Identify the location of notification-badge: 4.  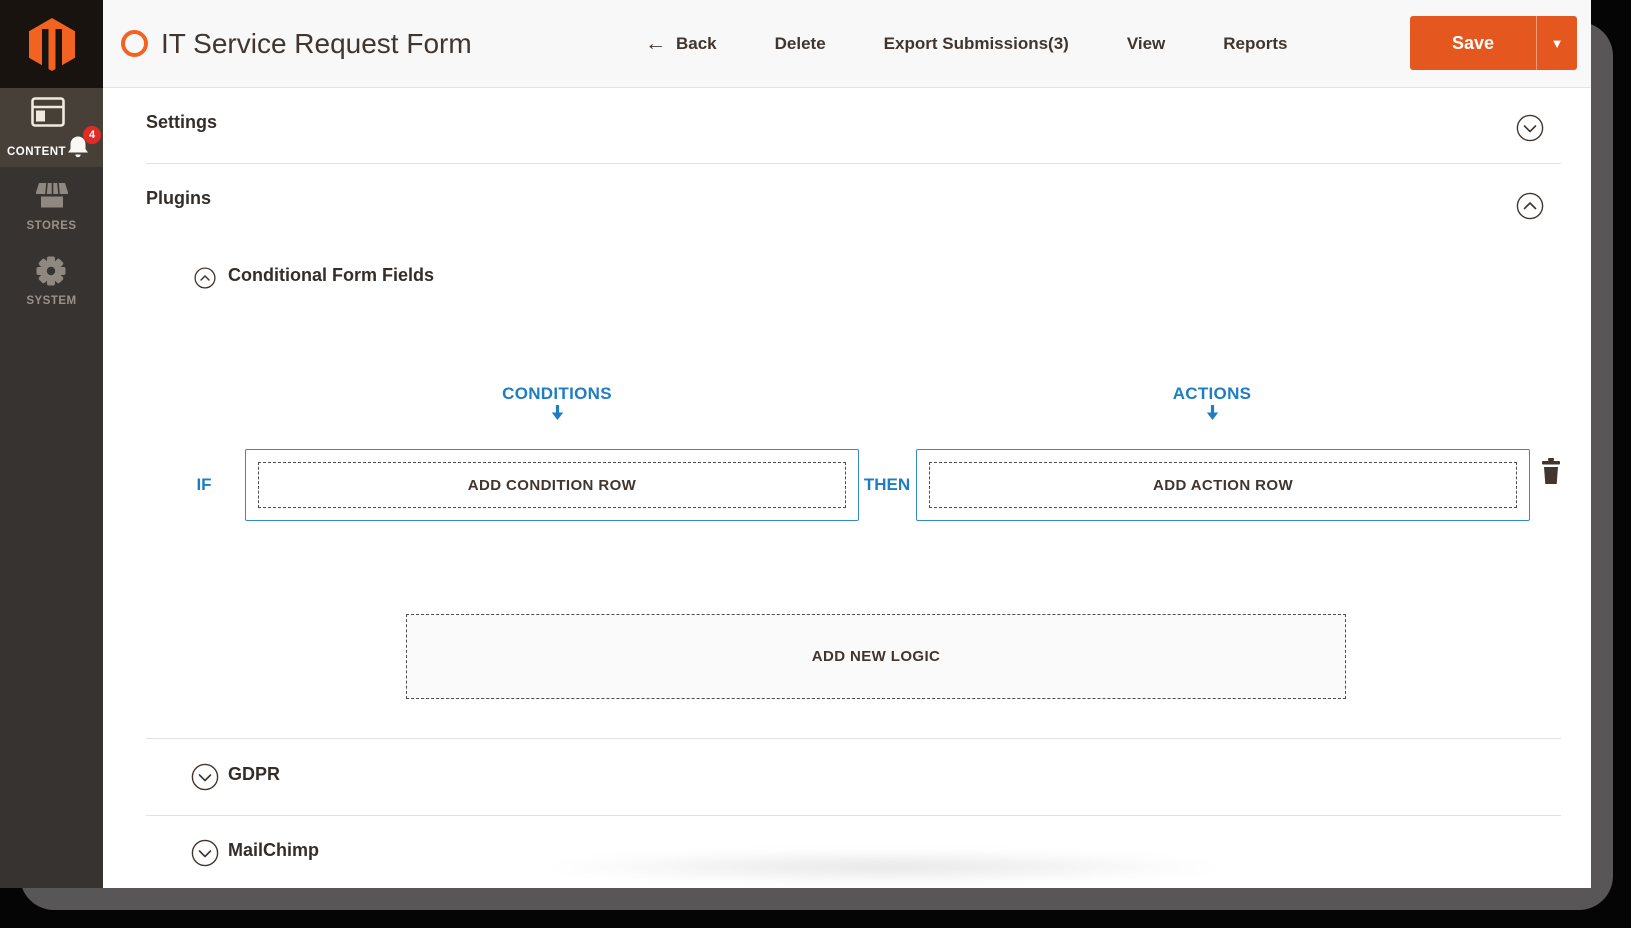
(92, 135).